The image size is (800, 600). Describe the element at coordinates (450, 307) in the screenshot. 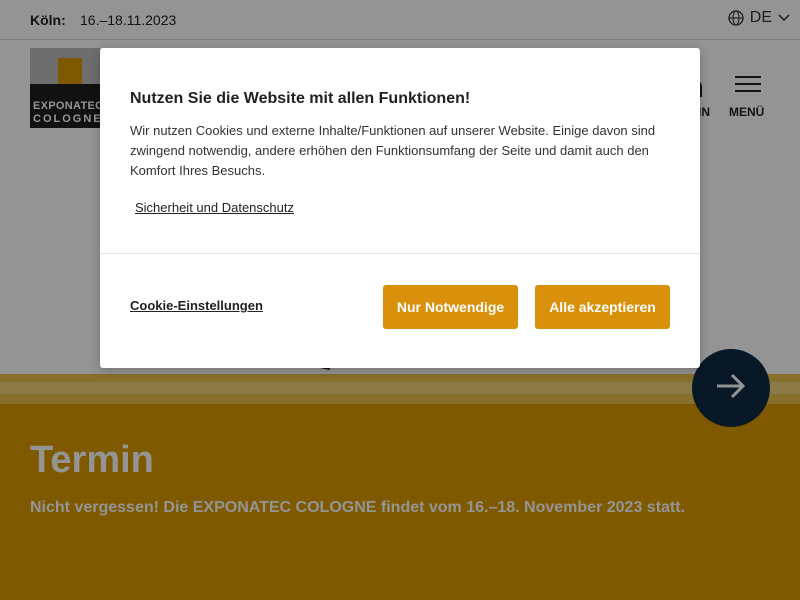

I see `necessary-only-button: Nur Notwendige` at that location.